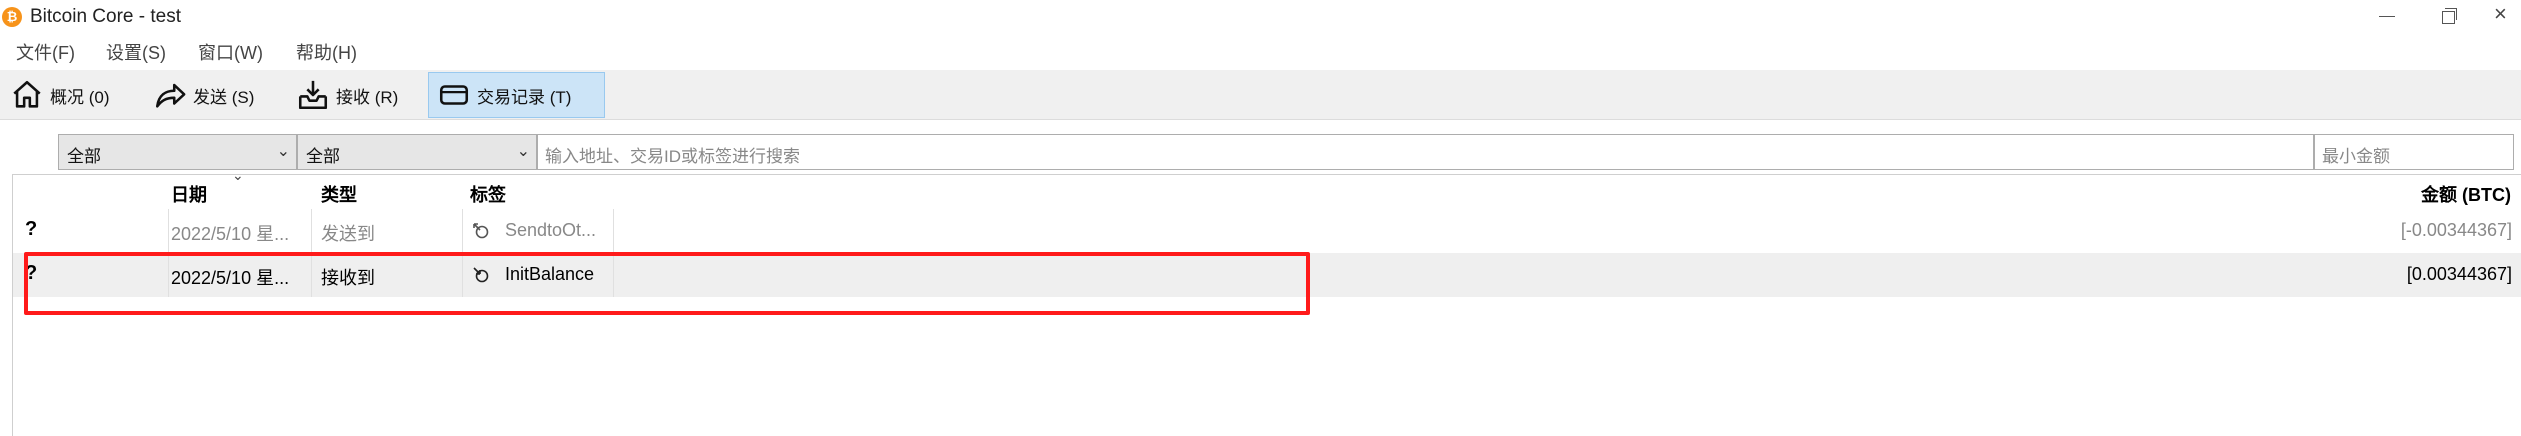 This screenshot has height=436, width=2521. What do you see at coordinates (488, 194) in the screenshot?
I see `header-label: 标签` at bounding box center [488, 194].